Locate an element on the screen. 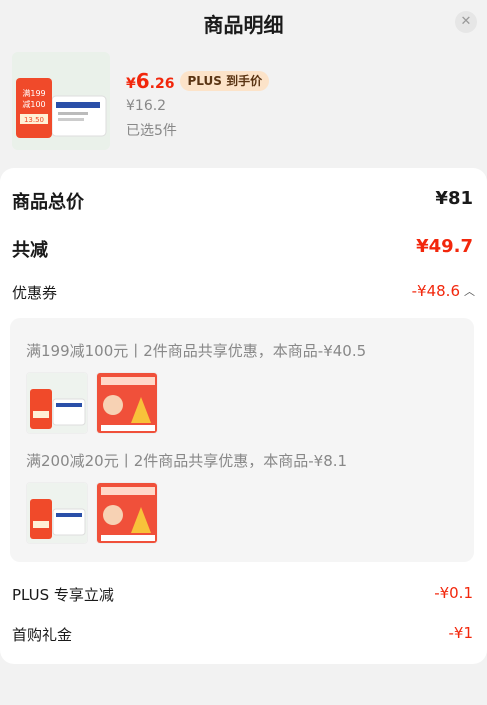 The height and width of the screenshot is (705, 487). price-row: ¥6.26 PLUS 到手价 is located at coordinates (198, 81).